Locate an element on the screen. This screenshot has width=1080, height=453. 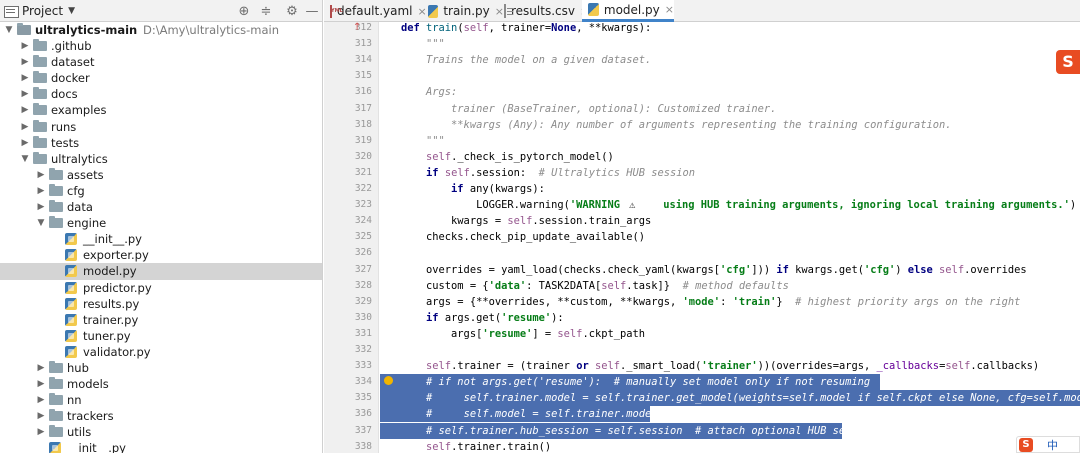
tab-default-yaml: default.yaml × is located at coordinates (375, 11).